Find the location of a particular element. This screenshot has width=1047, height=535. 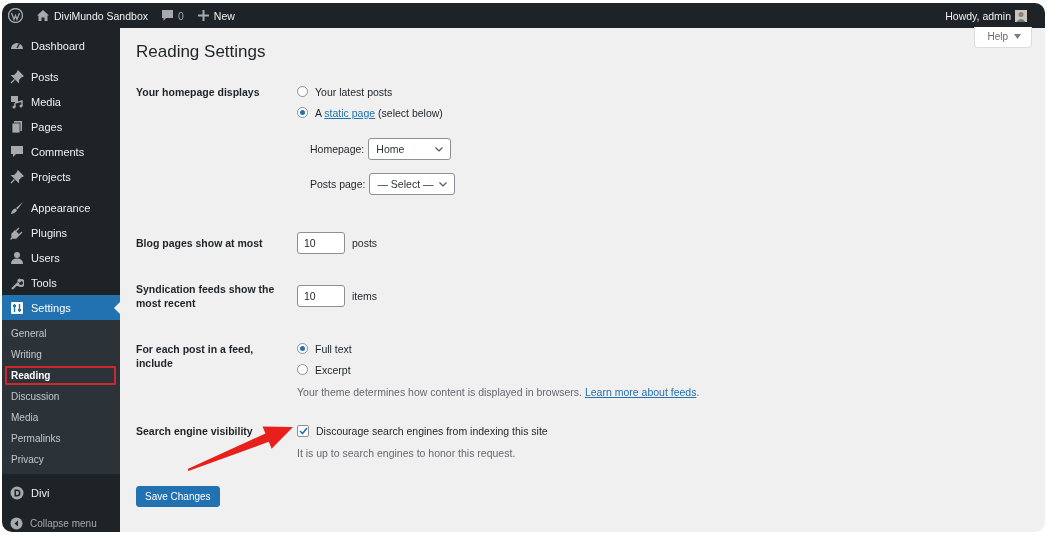

static-page-link: static page is located at coordinates (350, 112).